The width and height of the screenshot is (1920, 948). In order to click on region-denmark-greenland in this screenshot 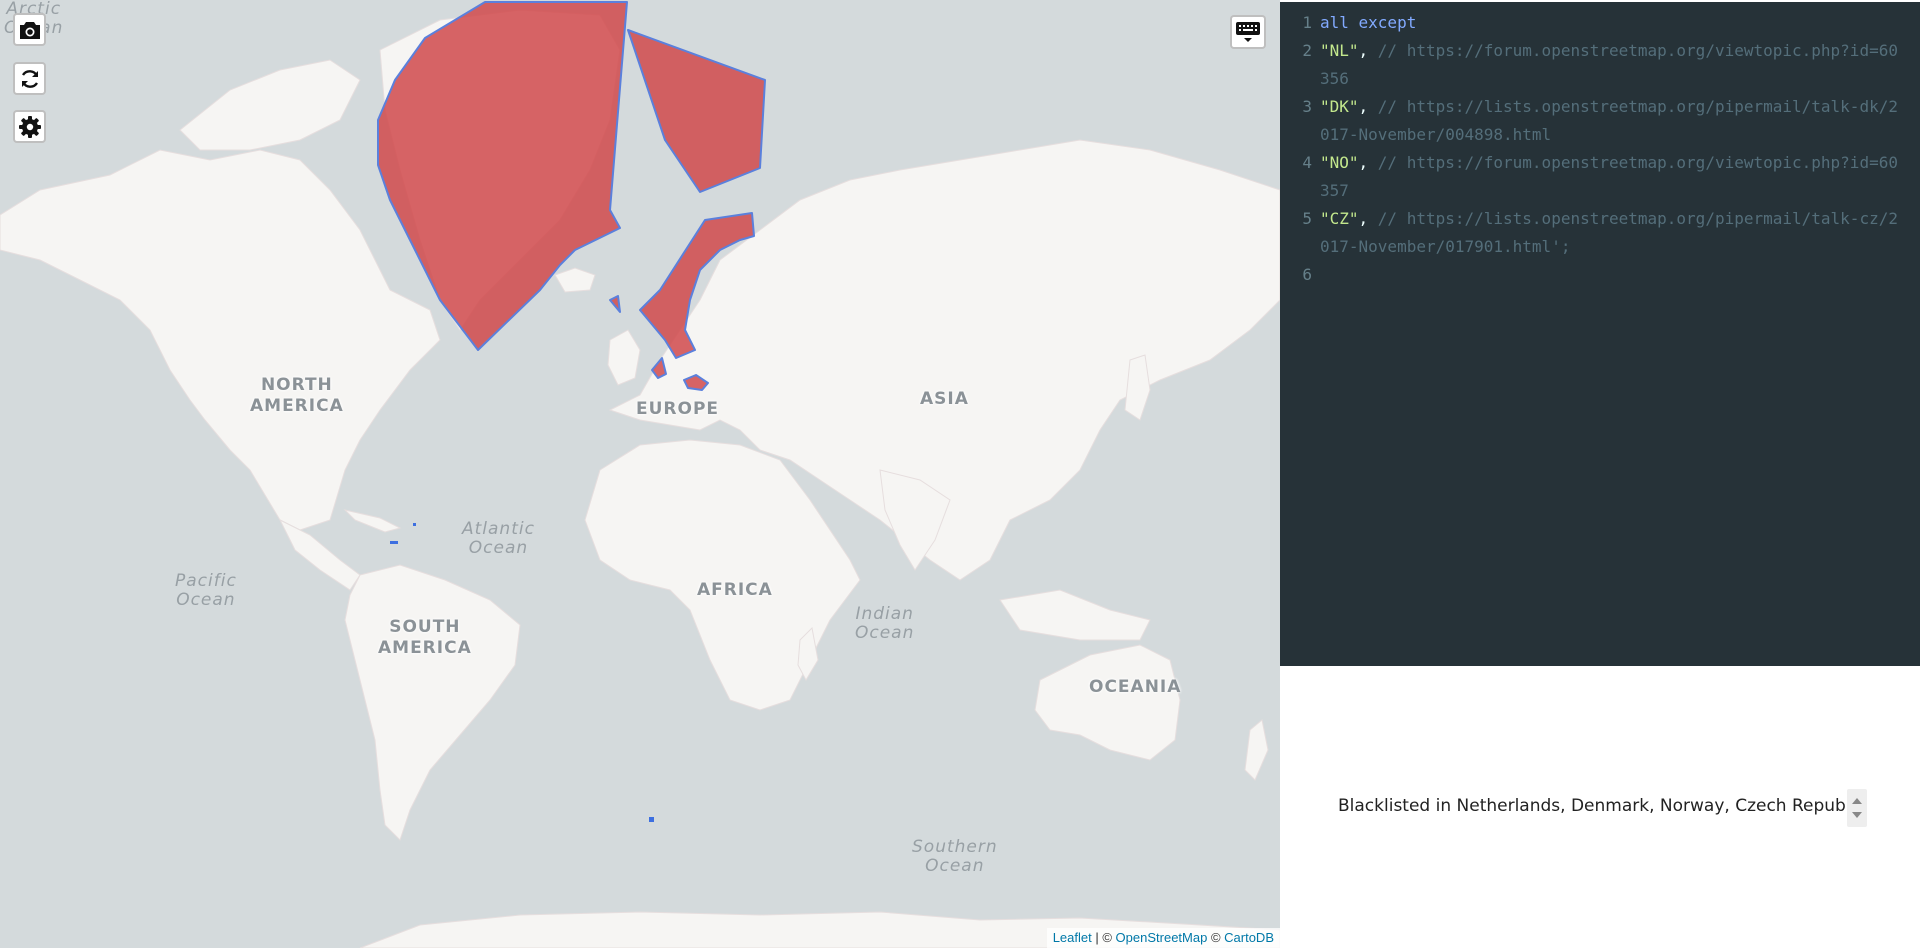, I will do `click(502, 176)`.